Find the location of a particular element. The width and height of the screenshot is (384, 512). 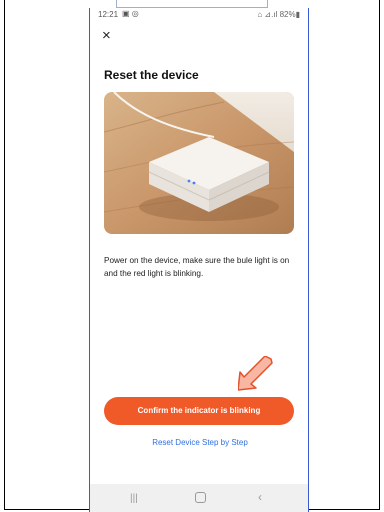

status-time: 12:21 is located at coordinates (108, 14).